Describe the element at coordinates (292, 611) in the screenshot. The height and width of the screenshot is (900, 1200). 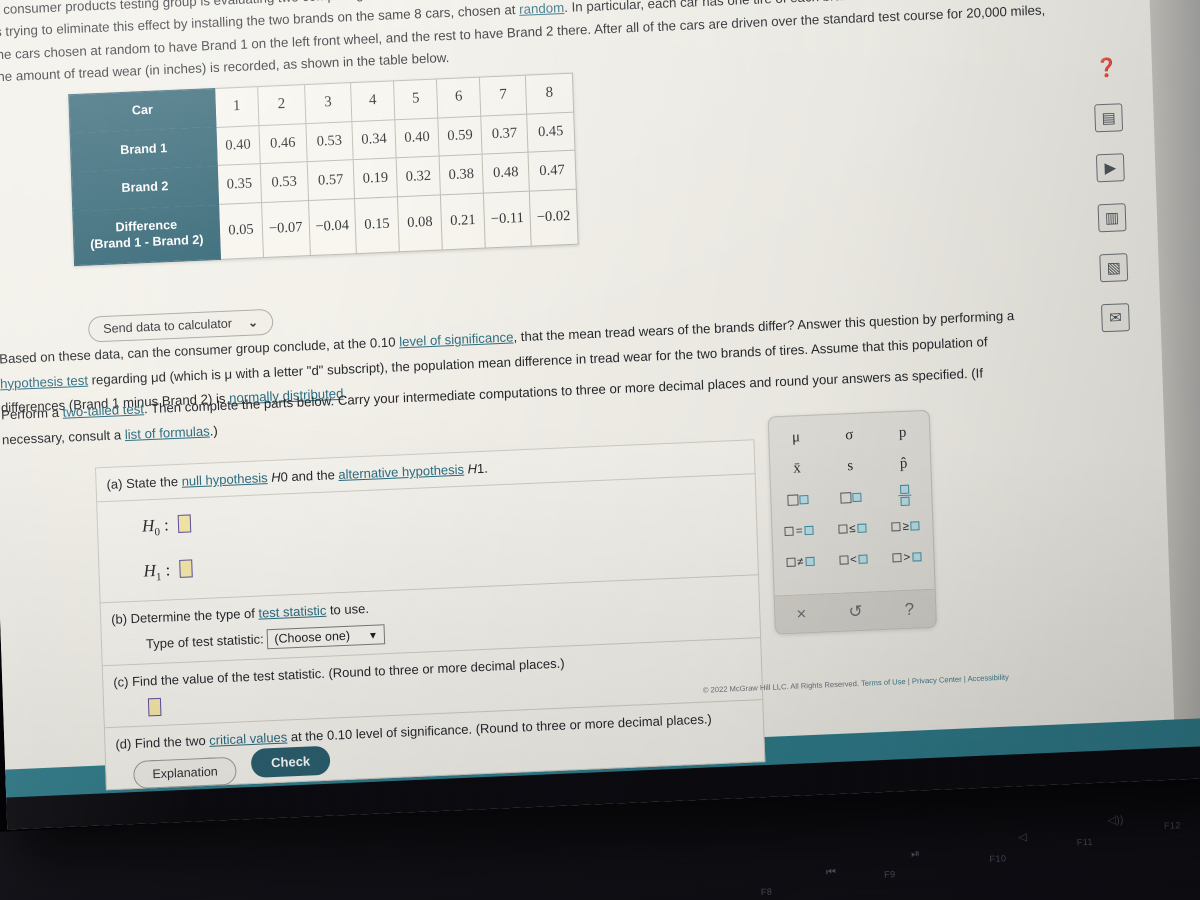
I see `test-statistic-link: test statistic` at that location.